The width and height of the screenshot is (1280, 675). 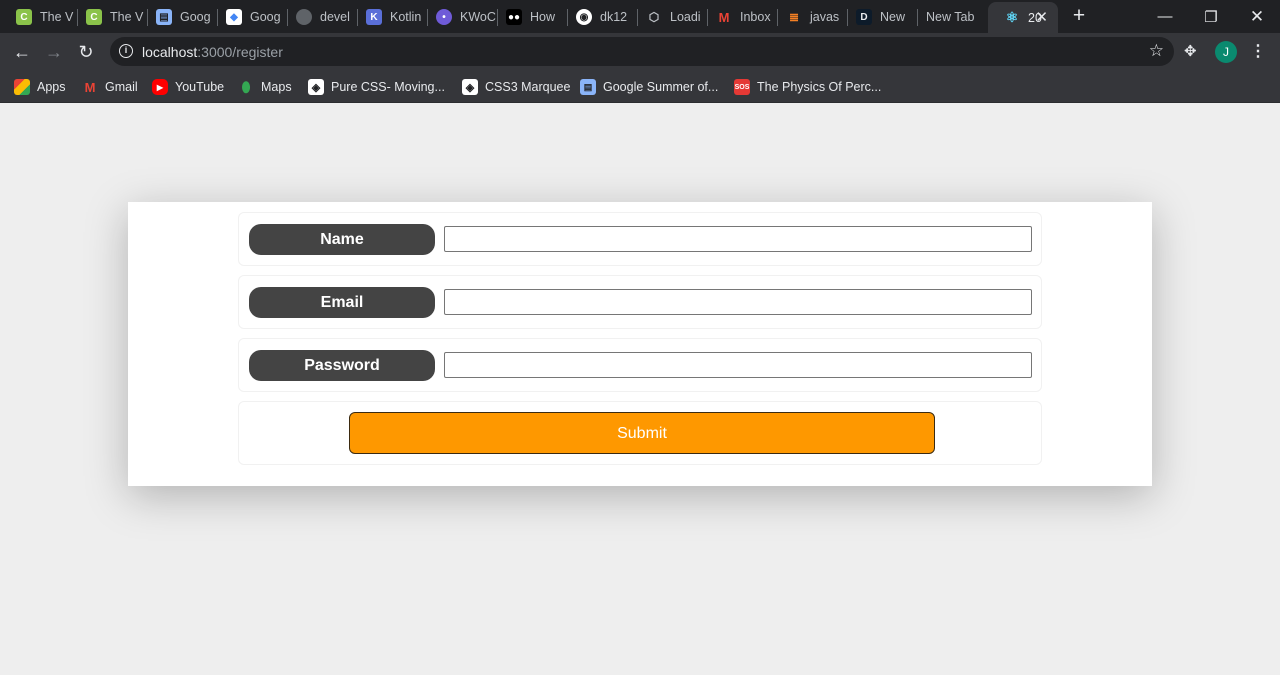 I want to click on tab-title: javas, so click(x=825, y=17).